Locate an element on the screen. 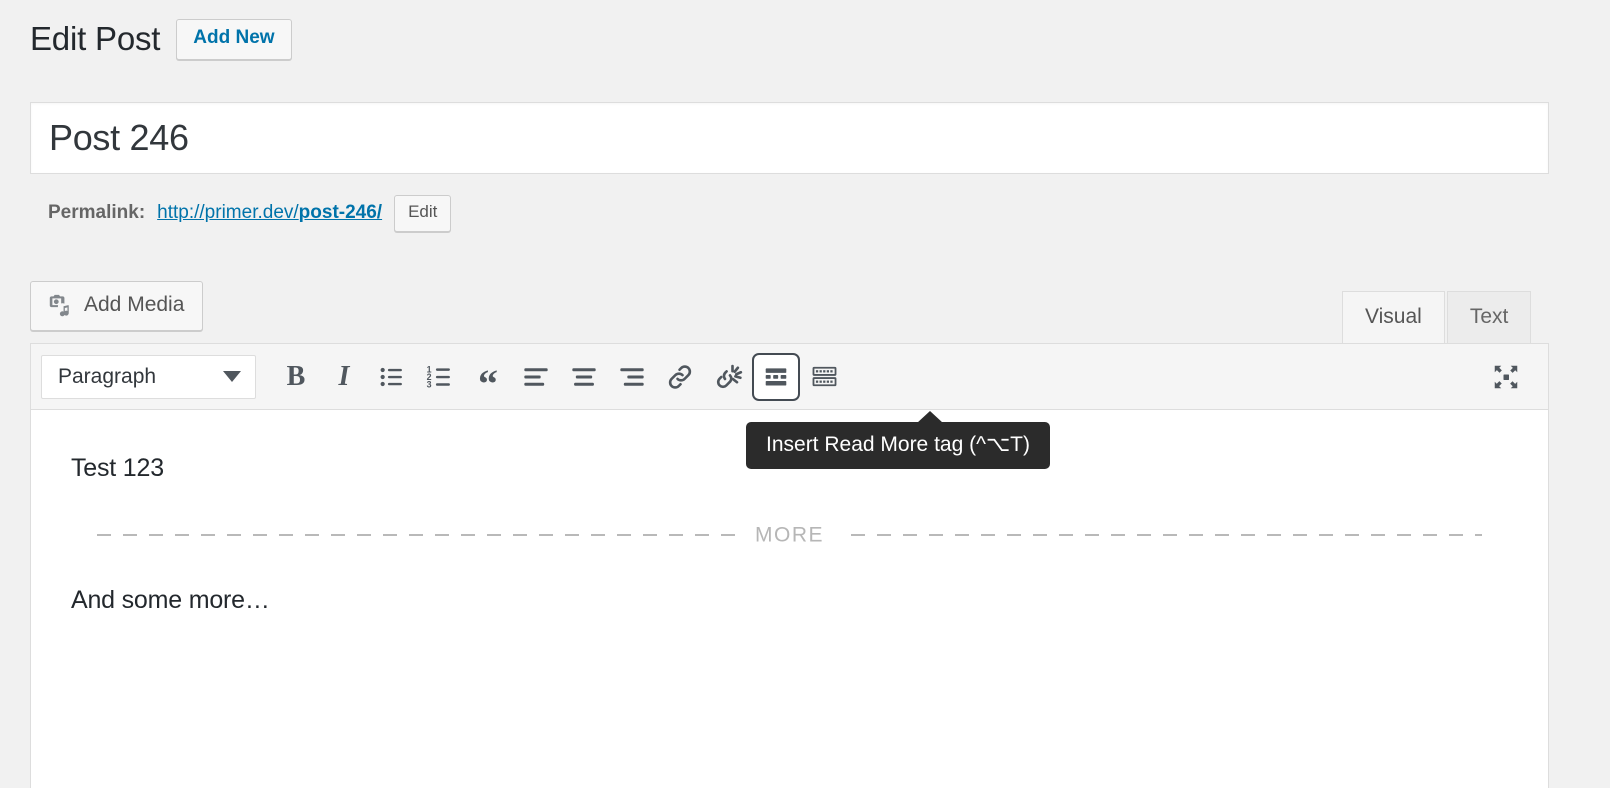 The width and height of the screenshot is (1610, 788). add-media-button: Add Media is located at coordinates (117, 306).